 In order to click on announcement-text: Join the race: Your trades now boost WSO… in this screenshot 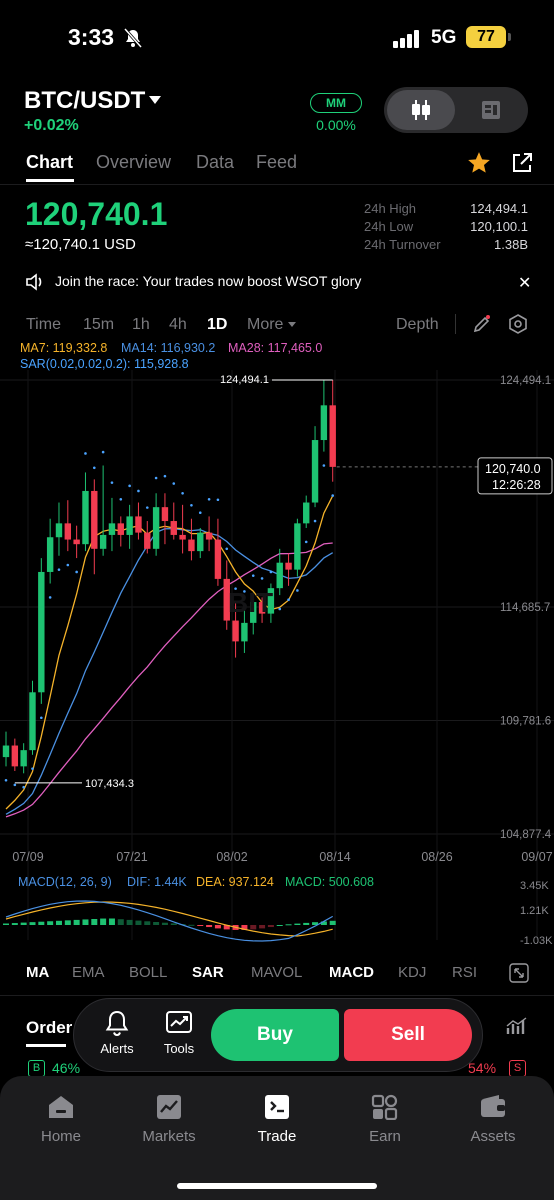, I will do `click(208, 281)`.